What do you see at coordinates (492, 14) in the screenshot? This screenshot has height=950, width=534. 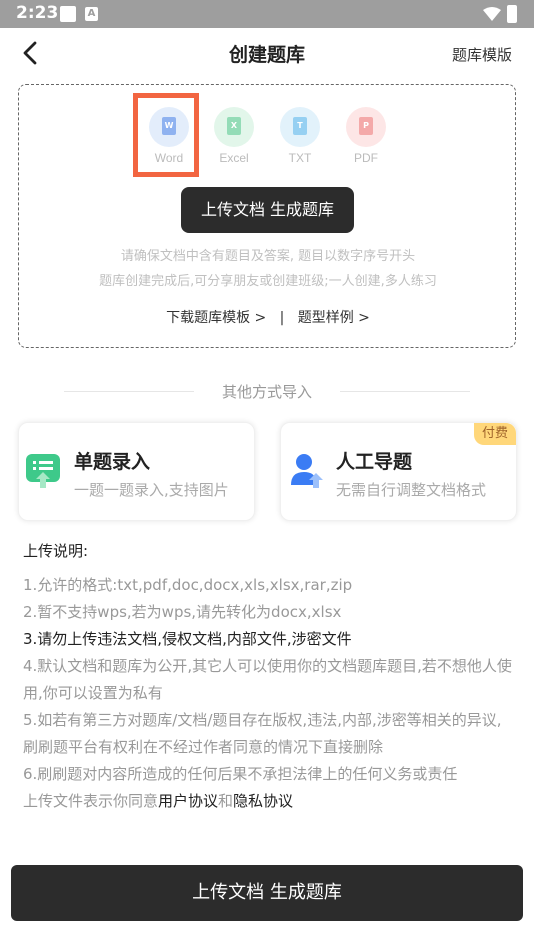 I see `wifi-icon` at bounding box center [492, 14].